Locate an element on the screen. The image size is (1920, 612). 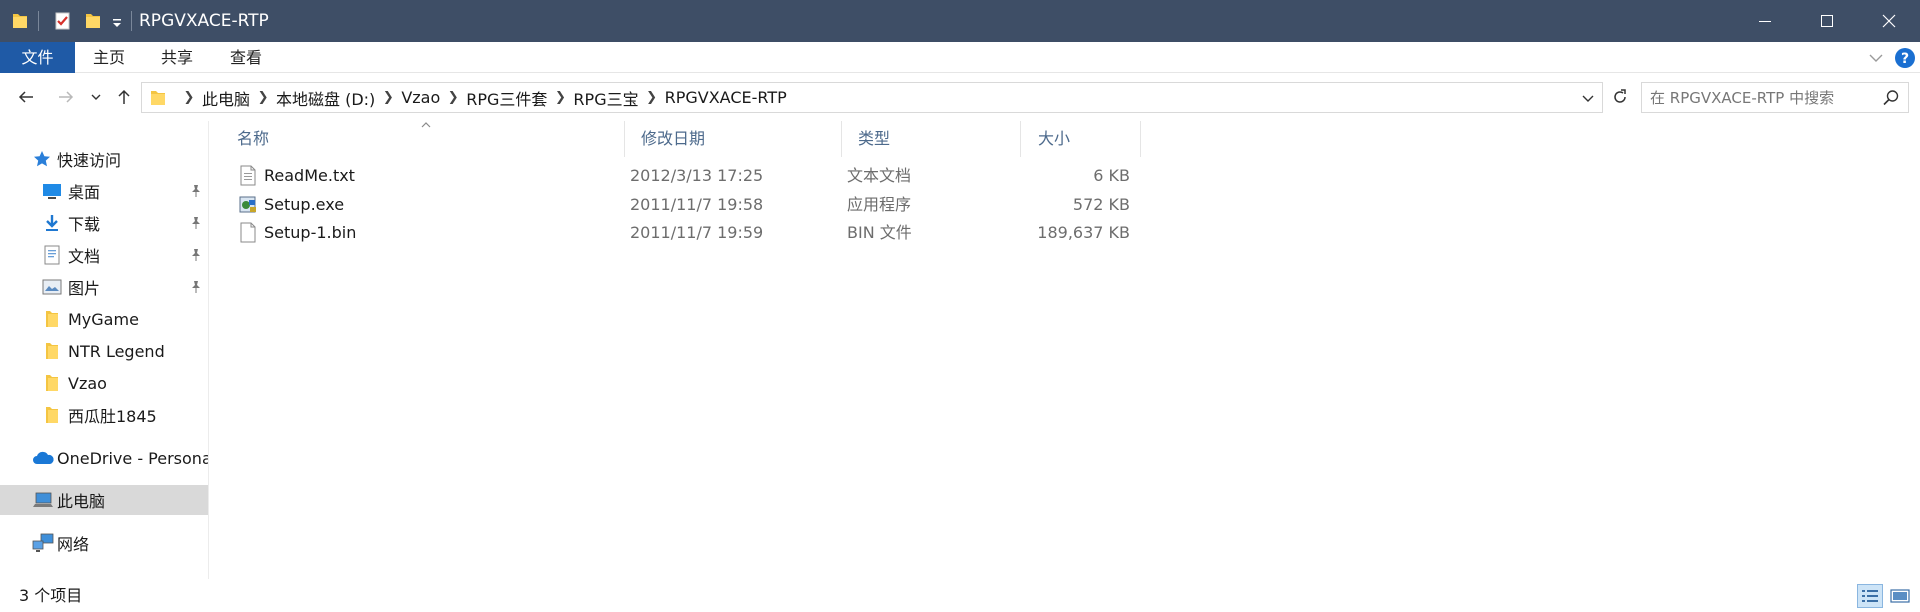
file-type: BIN 文件 is located at coordinates (879, 232).